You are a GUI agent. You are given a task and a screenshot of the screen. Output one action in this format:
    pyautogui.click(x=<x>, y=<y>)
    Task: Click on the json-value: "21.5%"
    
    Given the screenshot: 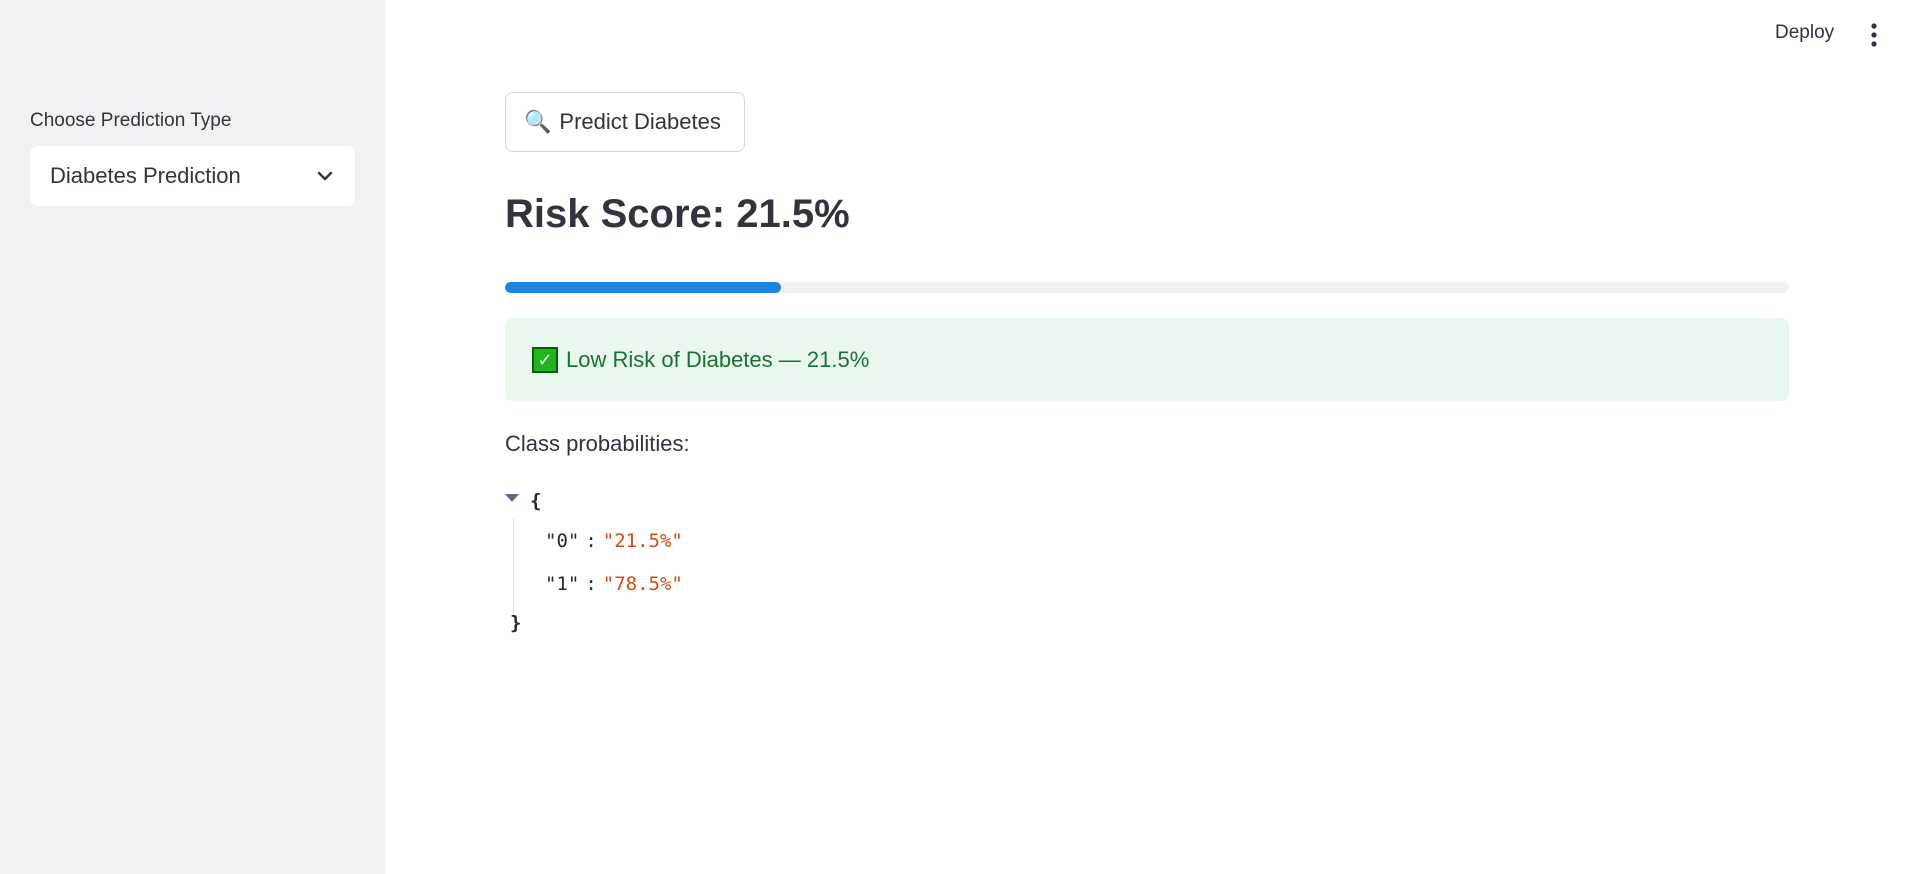 What is the action you would take?
    pyautogui.click(x=642, y=541)
    